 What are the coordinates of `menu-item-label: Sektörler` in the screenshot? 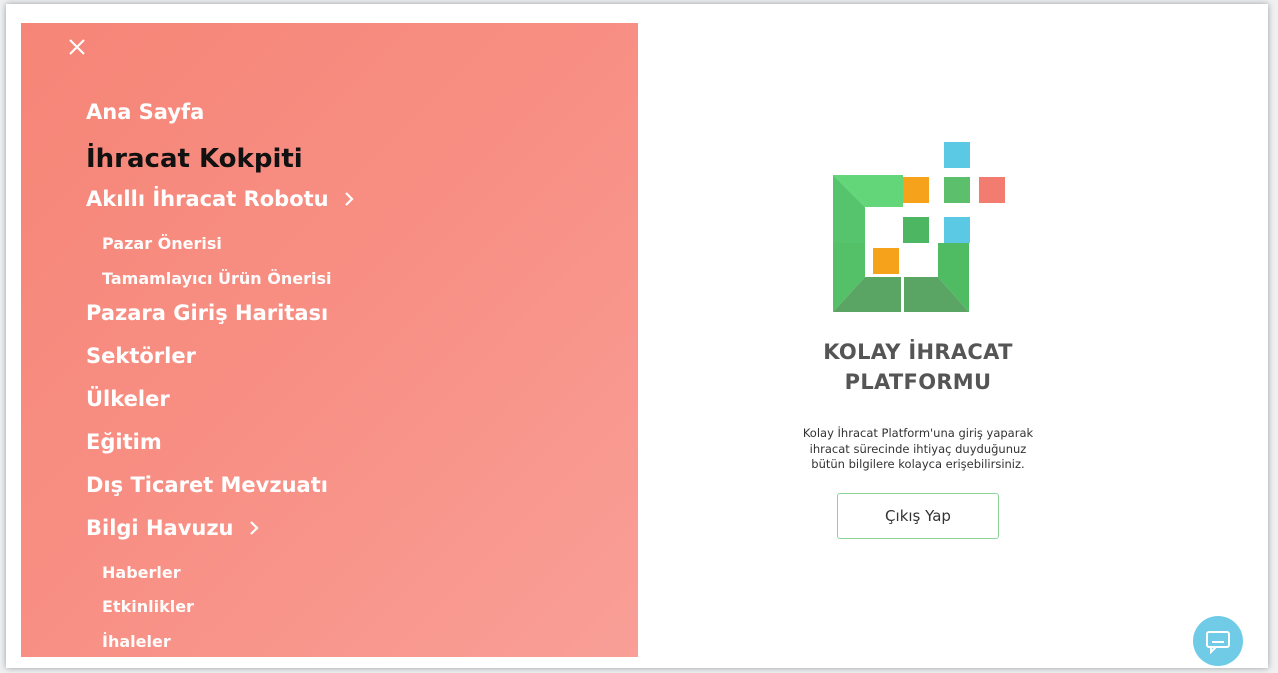 It's located at (141, 356).